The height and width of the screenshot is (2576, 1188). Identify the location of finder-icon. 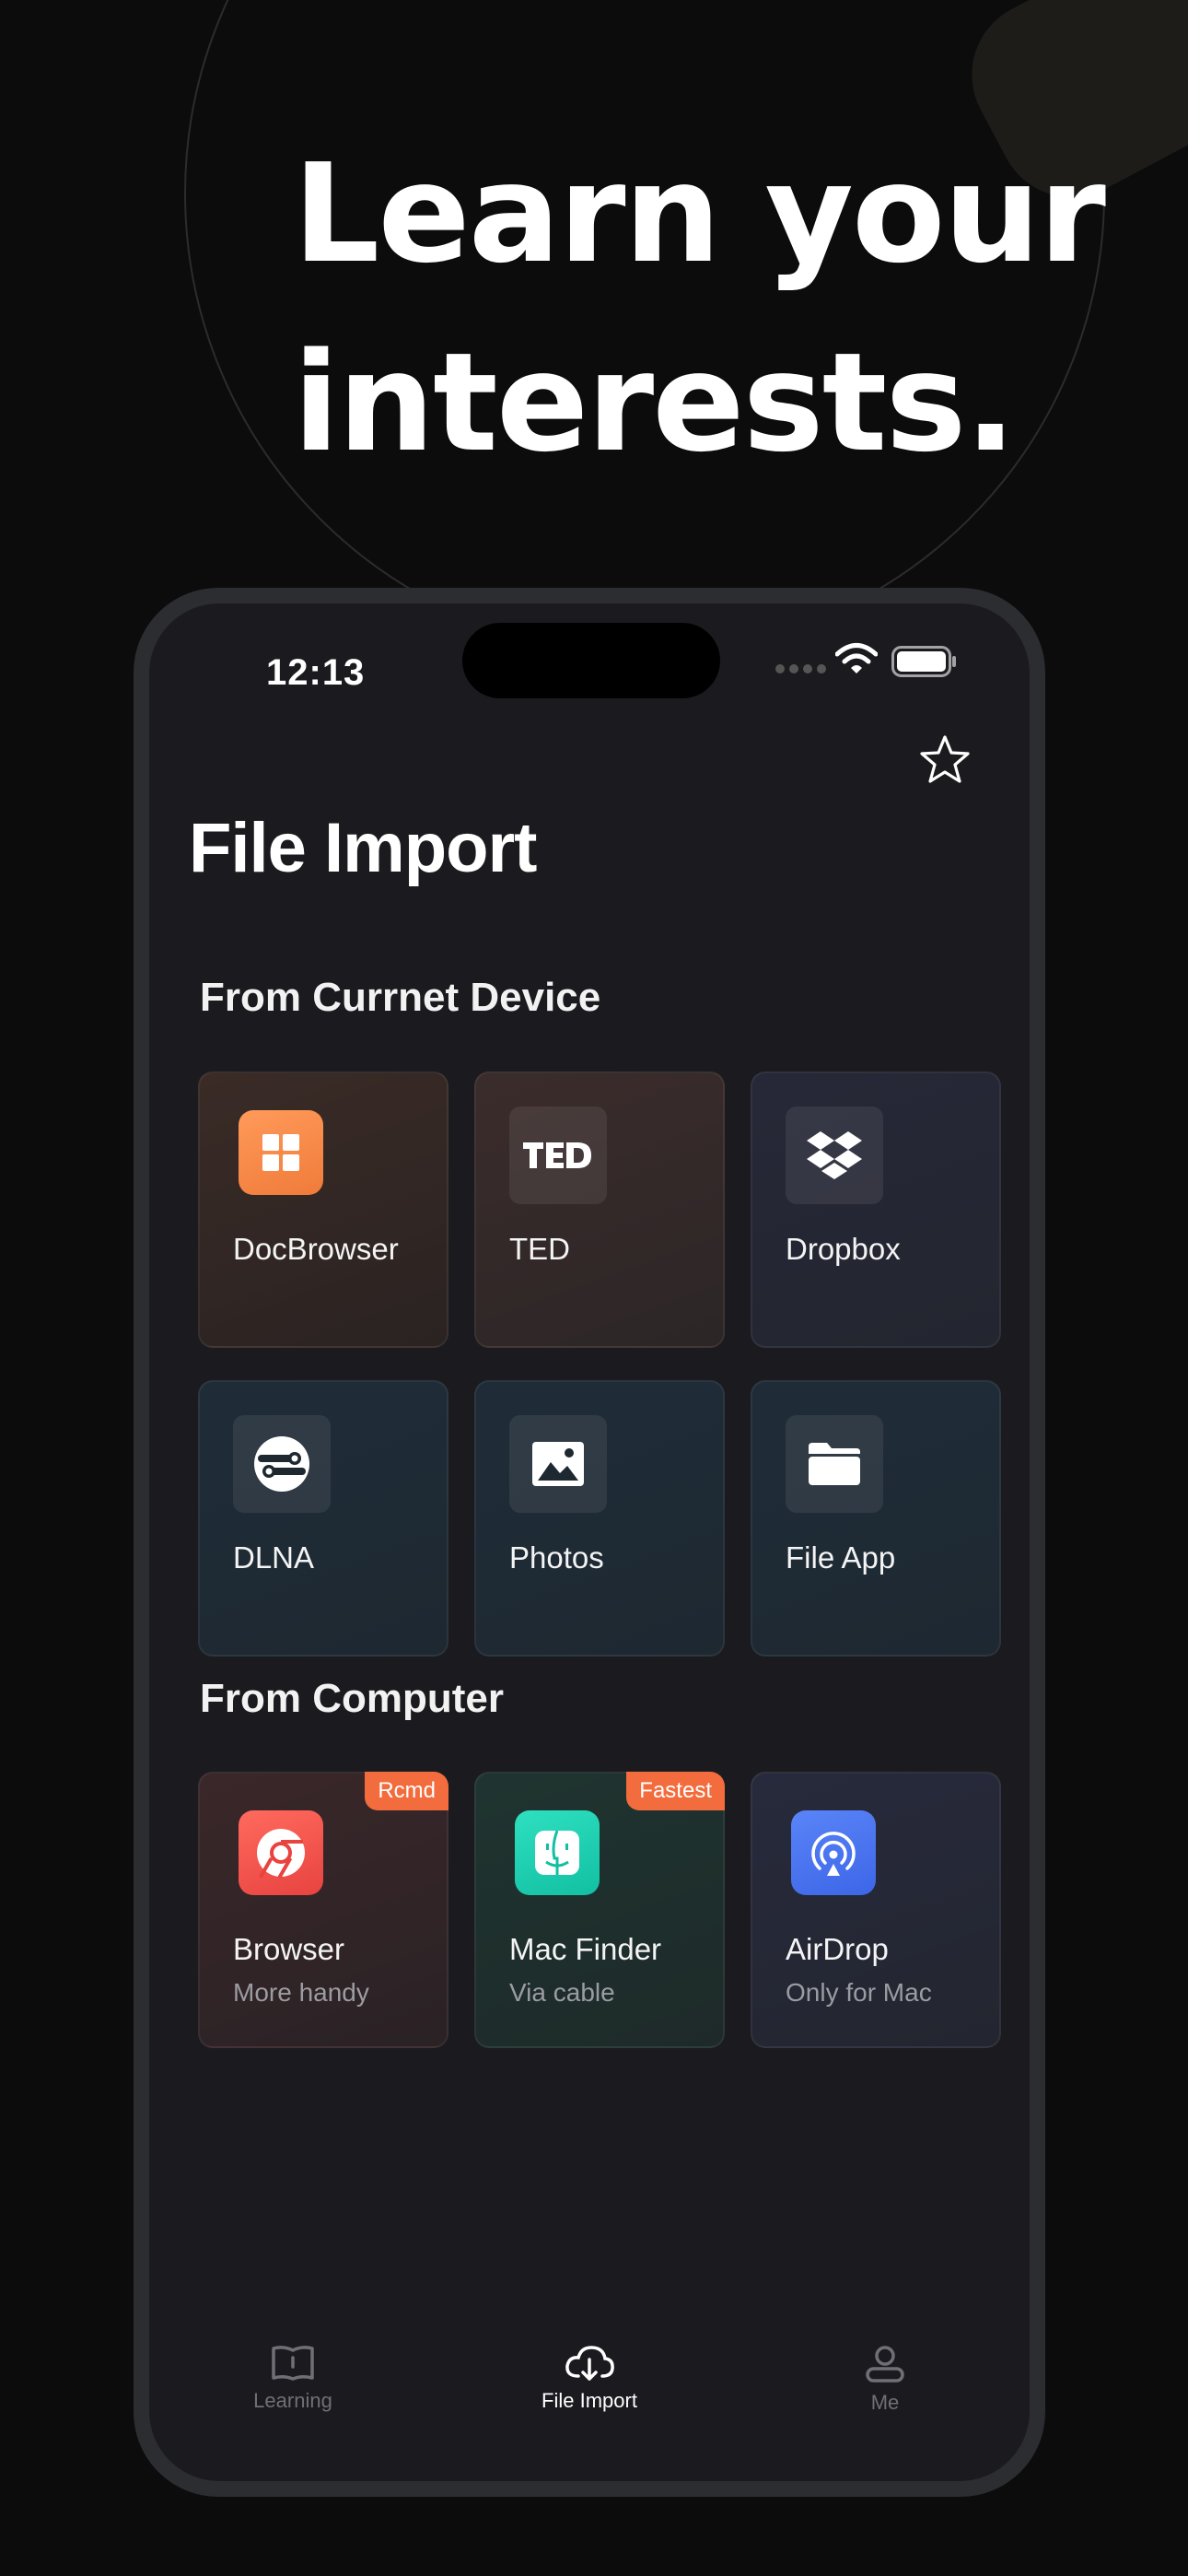
(557, 1852).